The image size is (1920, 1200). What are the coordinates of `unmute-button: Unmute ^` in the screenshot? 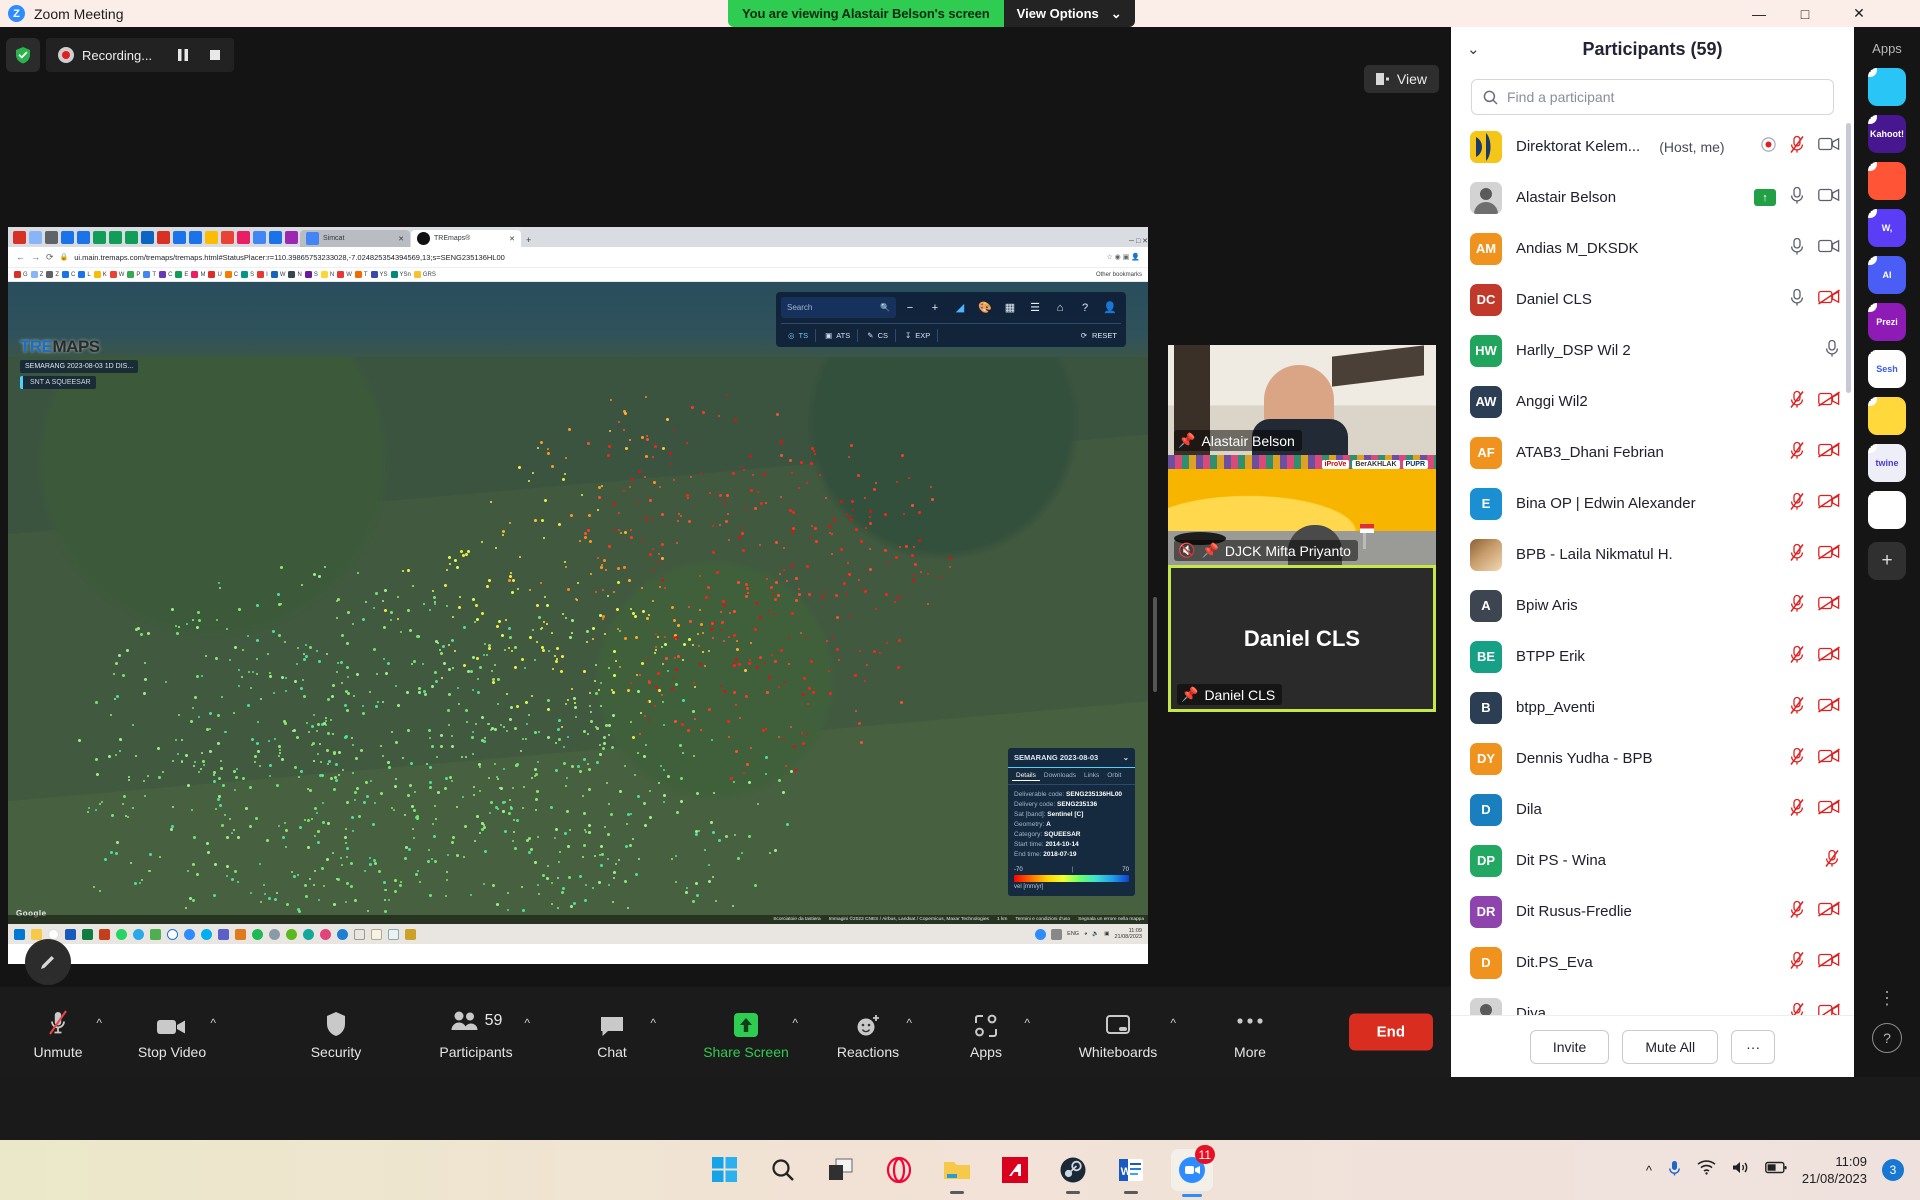 It's located at (58, 1032).